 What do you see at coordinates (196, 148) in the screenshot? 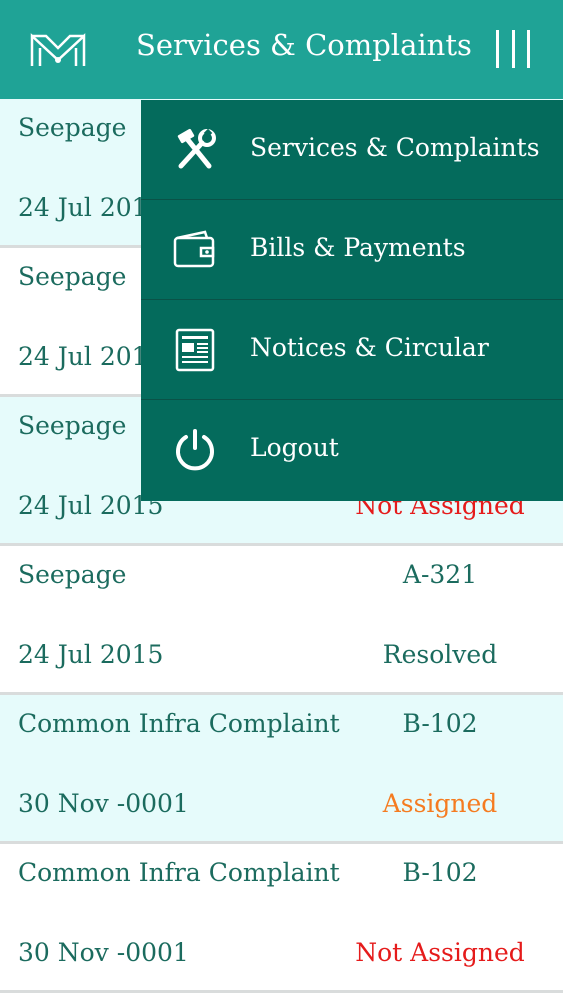
I see `tools-icon` at bounding box center [196, 148].